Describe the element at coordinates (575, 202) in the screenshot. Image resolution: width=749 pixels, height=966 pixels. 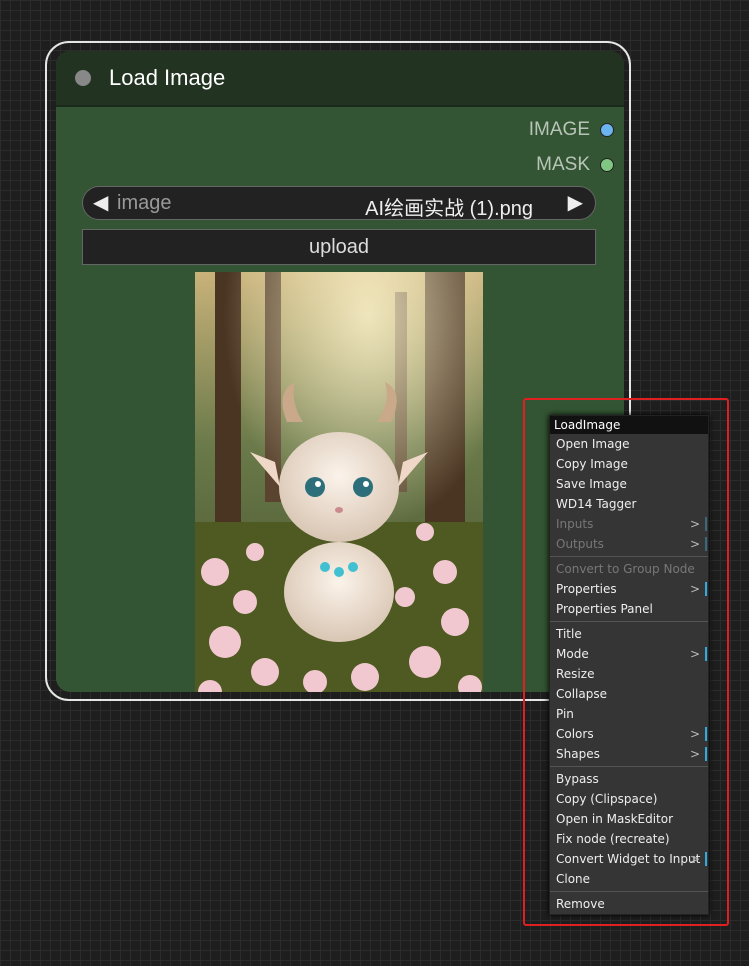
I see `triangle-right-icon: ▶` at that location.